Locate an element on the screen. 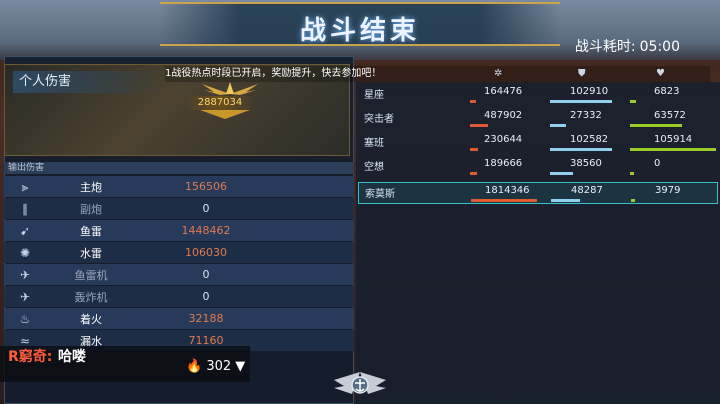  title-banner: 战斗结束 is located at coordinates (360, 24).